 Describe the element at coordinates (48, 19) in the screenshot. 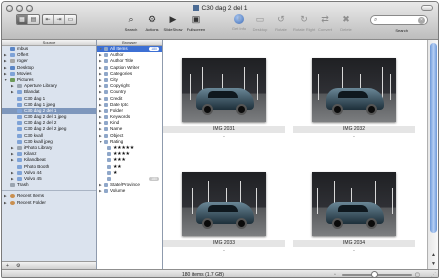

I see `pane-left-button: ⇤` at that location.